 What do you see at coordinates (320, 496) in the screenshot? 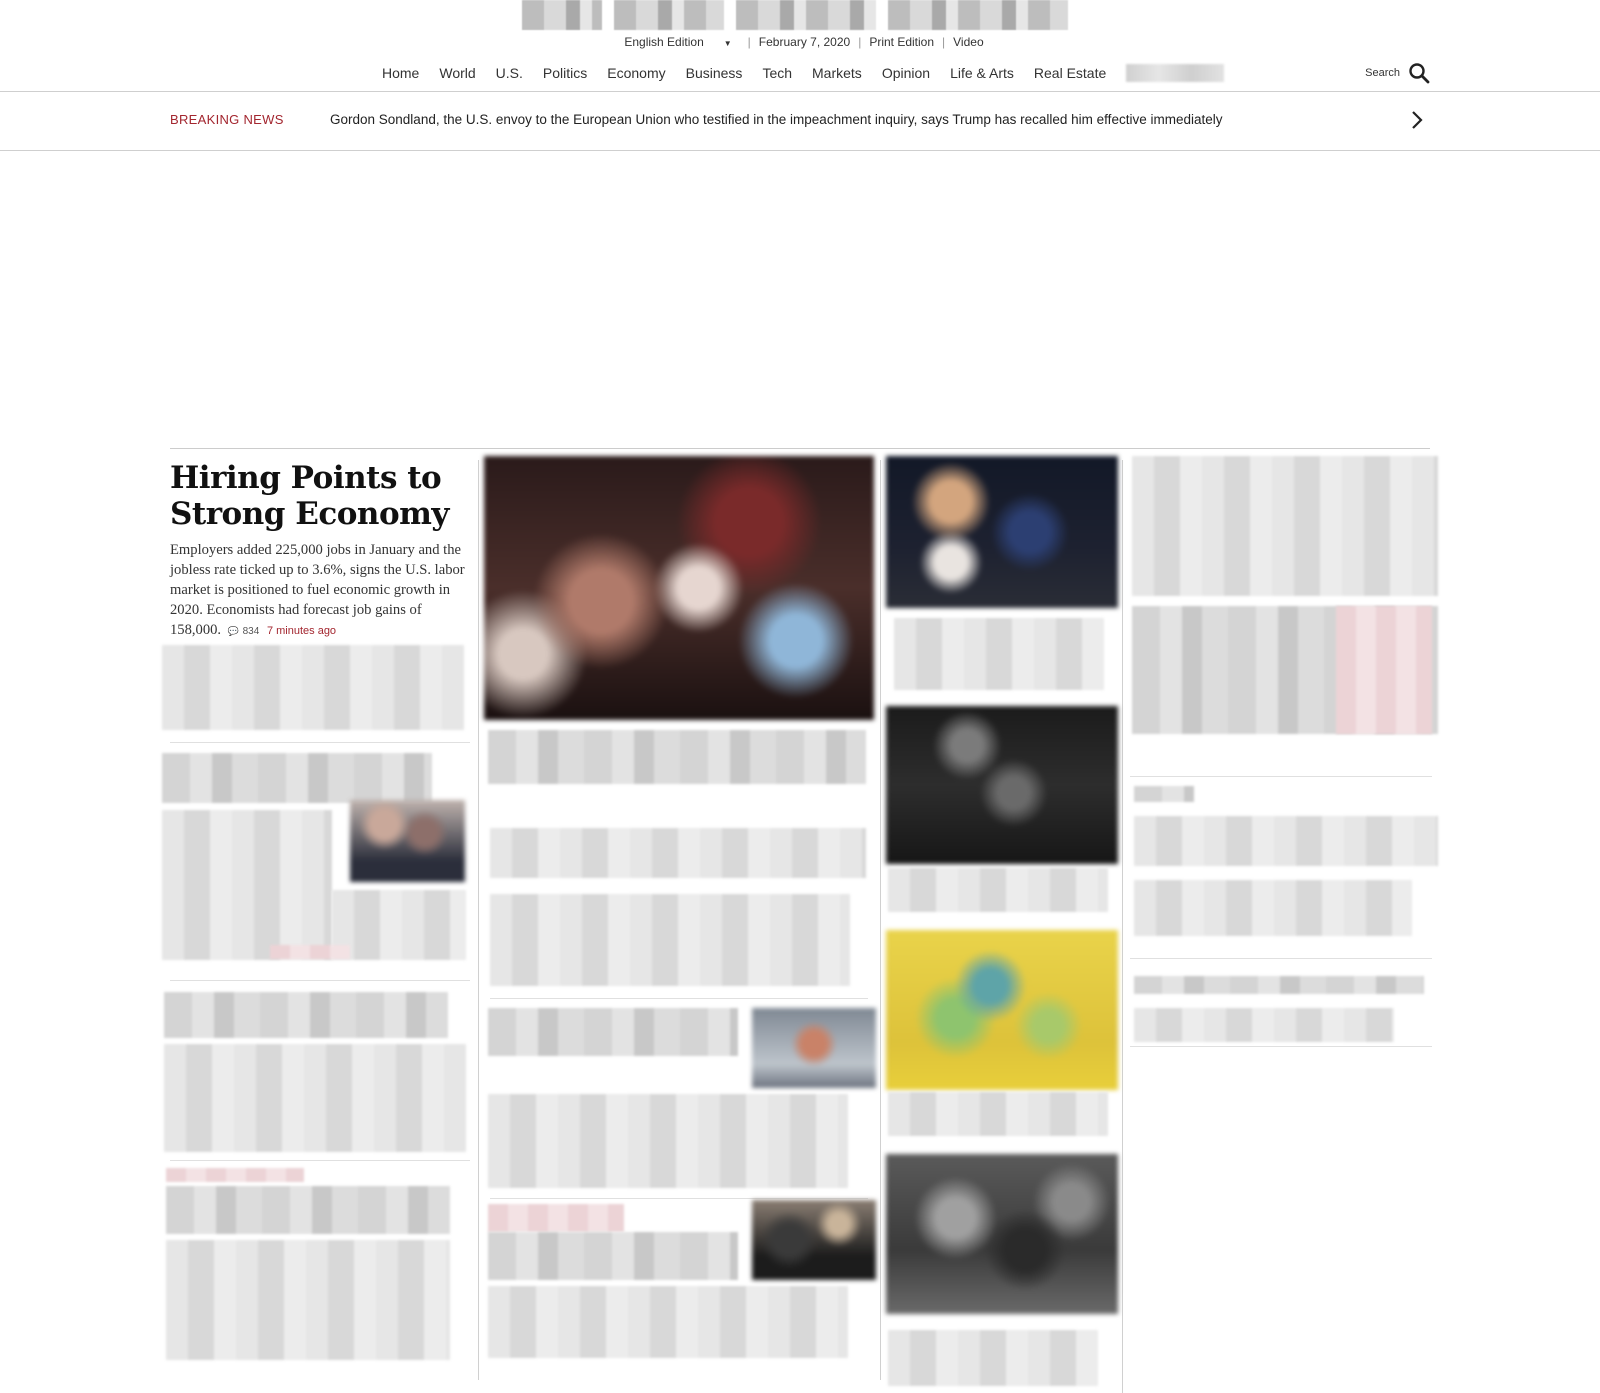
I see `lead-headline: Hiring Points to Strong Economy` at bounding box center [320, 496].